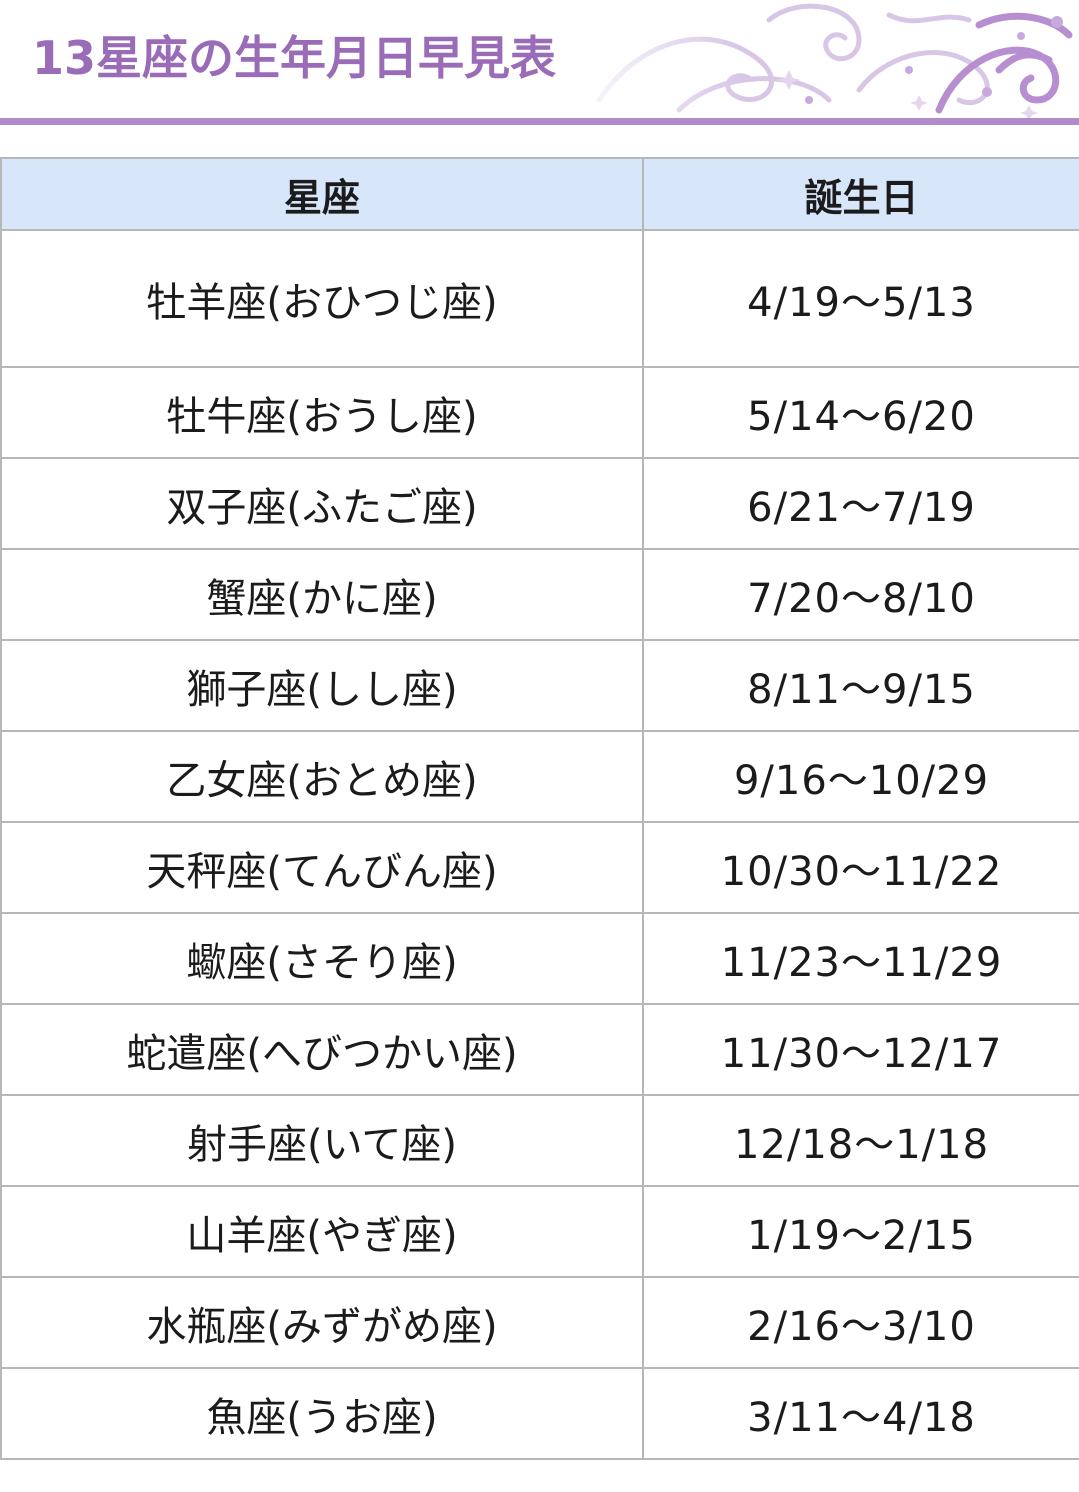 The width and height of the screenshot is (1079, 1492). What do you see at coordinates (860, 1140) in the screenshot?
I see `date-range-cell: 12/18〜1/18` at bounding box center [860, 1140].